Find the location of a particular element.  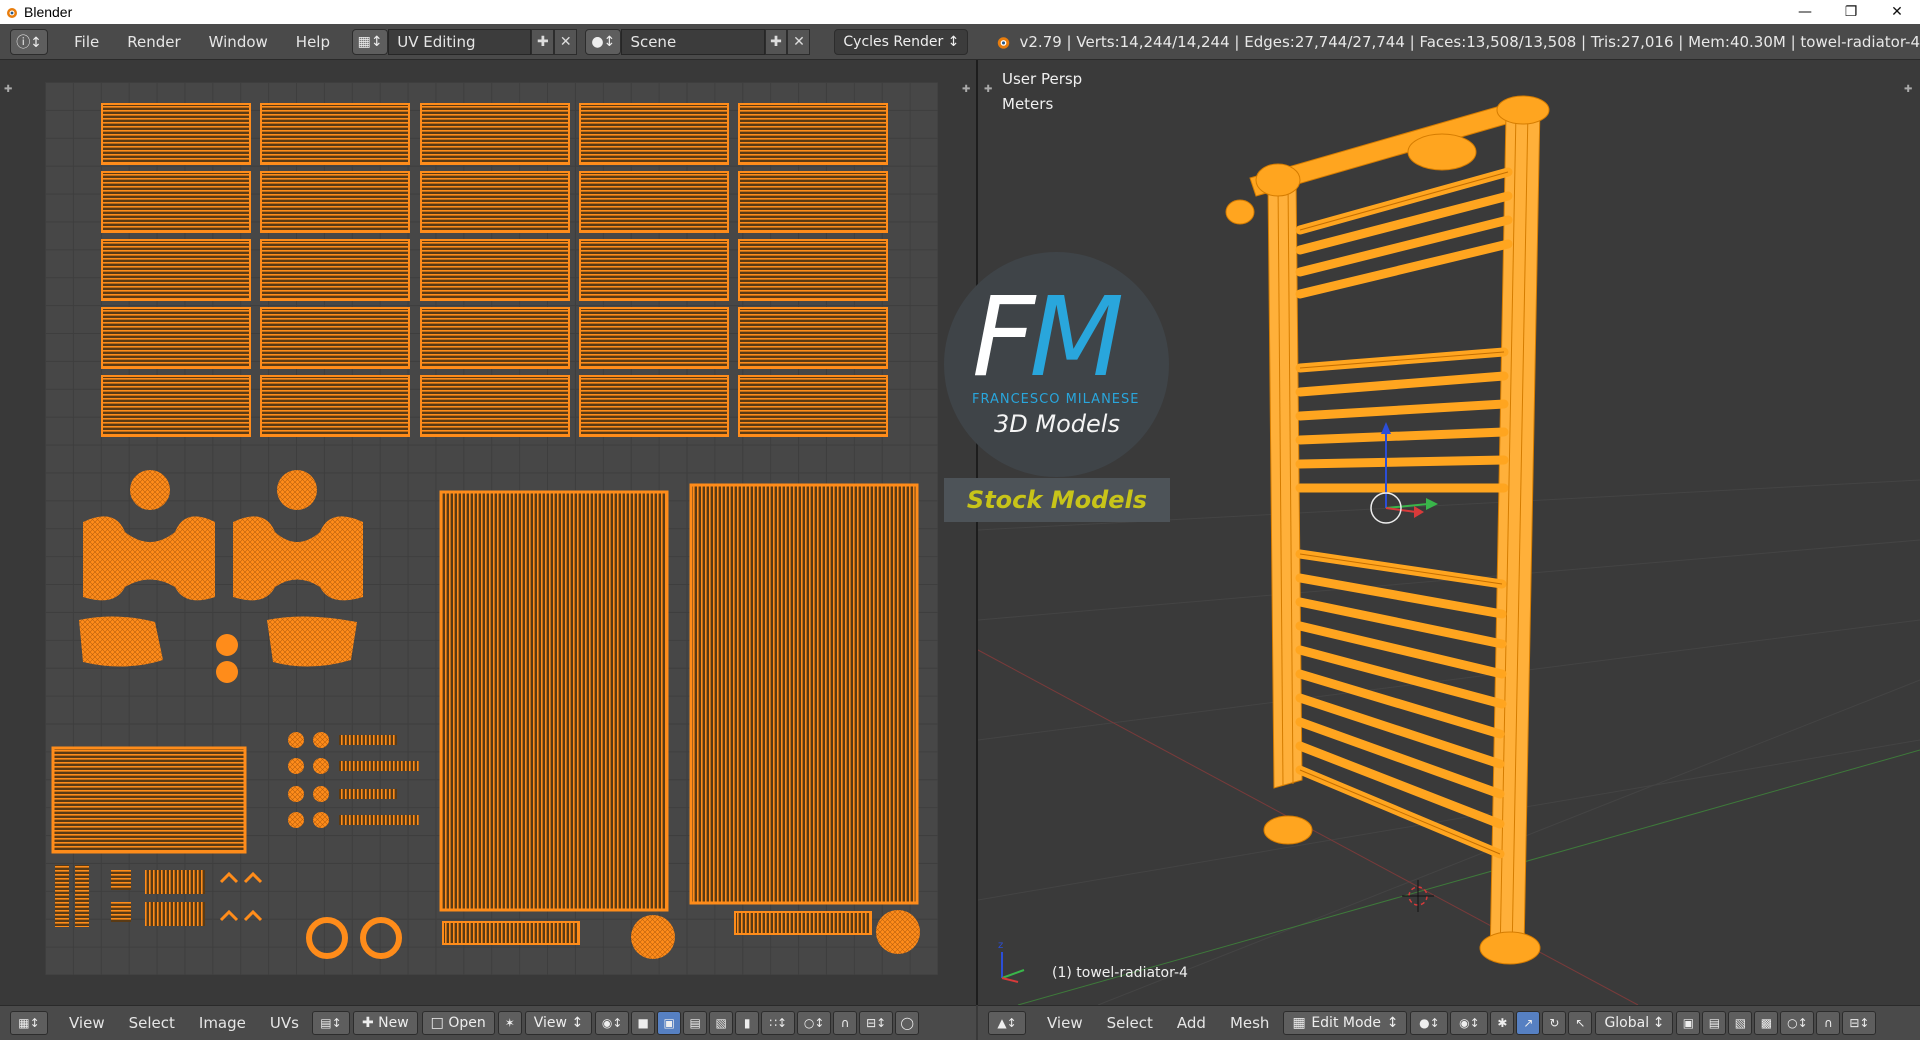

screen-layout-field: UV Editing is located at coordinates (460, 41).